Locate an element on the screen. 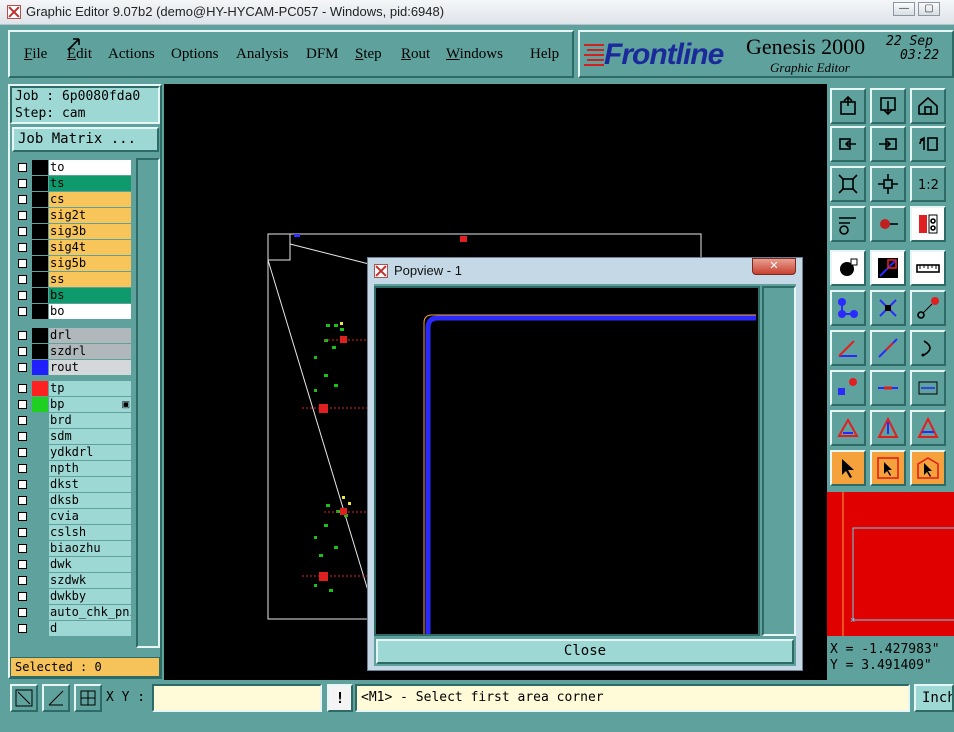  layer-row-bp: bp ▣ is located at coordinates (74, 404).